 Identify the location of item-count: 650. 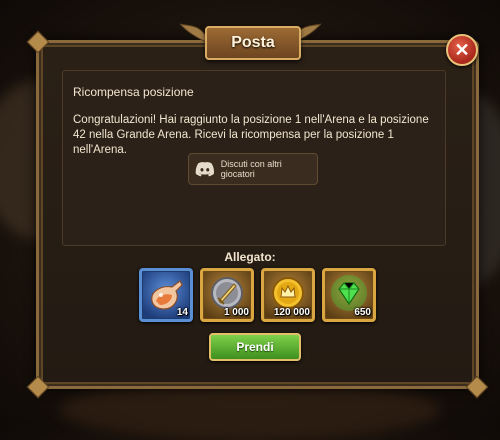
(362, 312).